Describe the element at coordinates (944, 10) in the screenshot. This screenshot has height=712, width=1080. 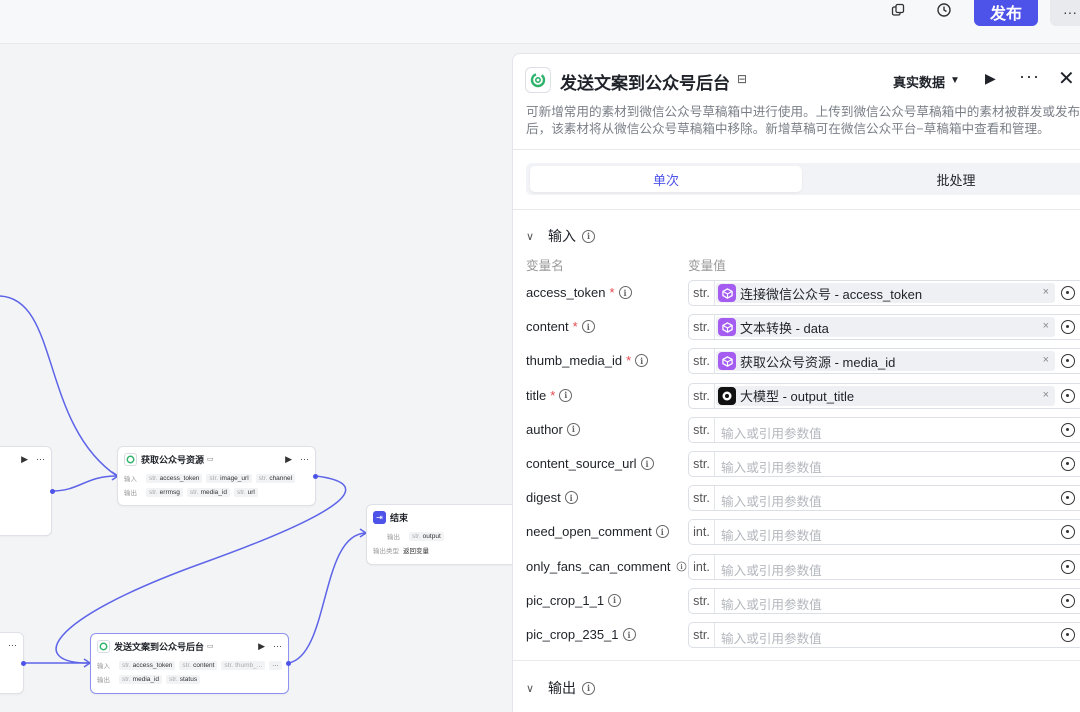
I see `history-icon` at that location.